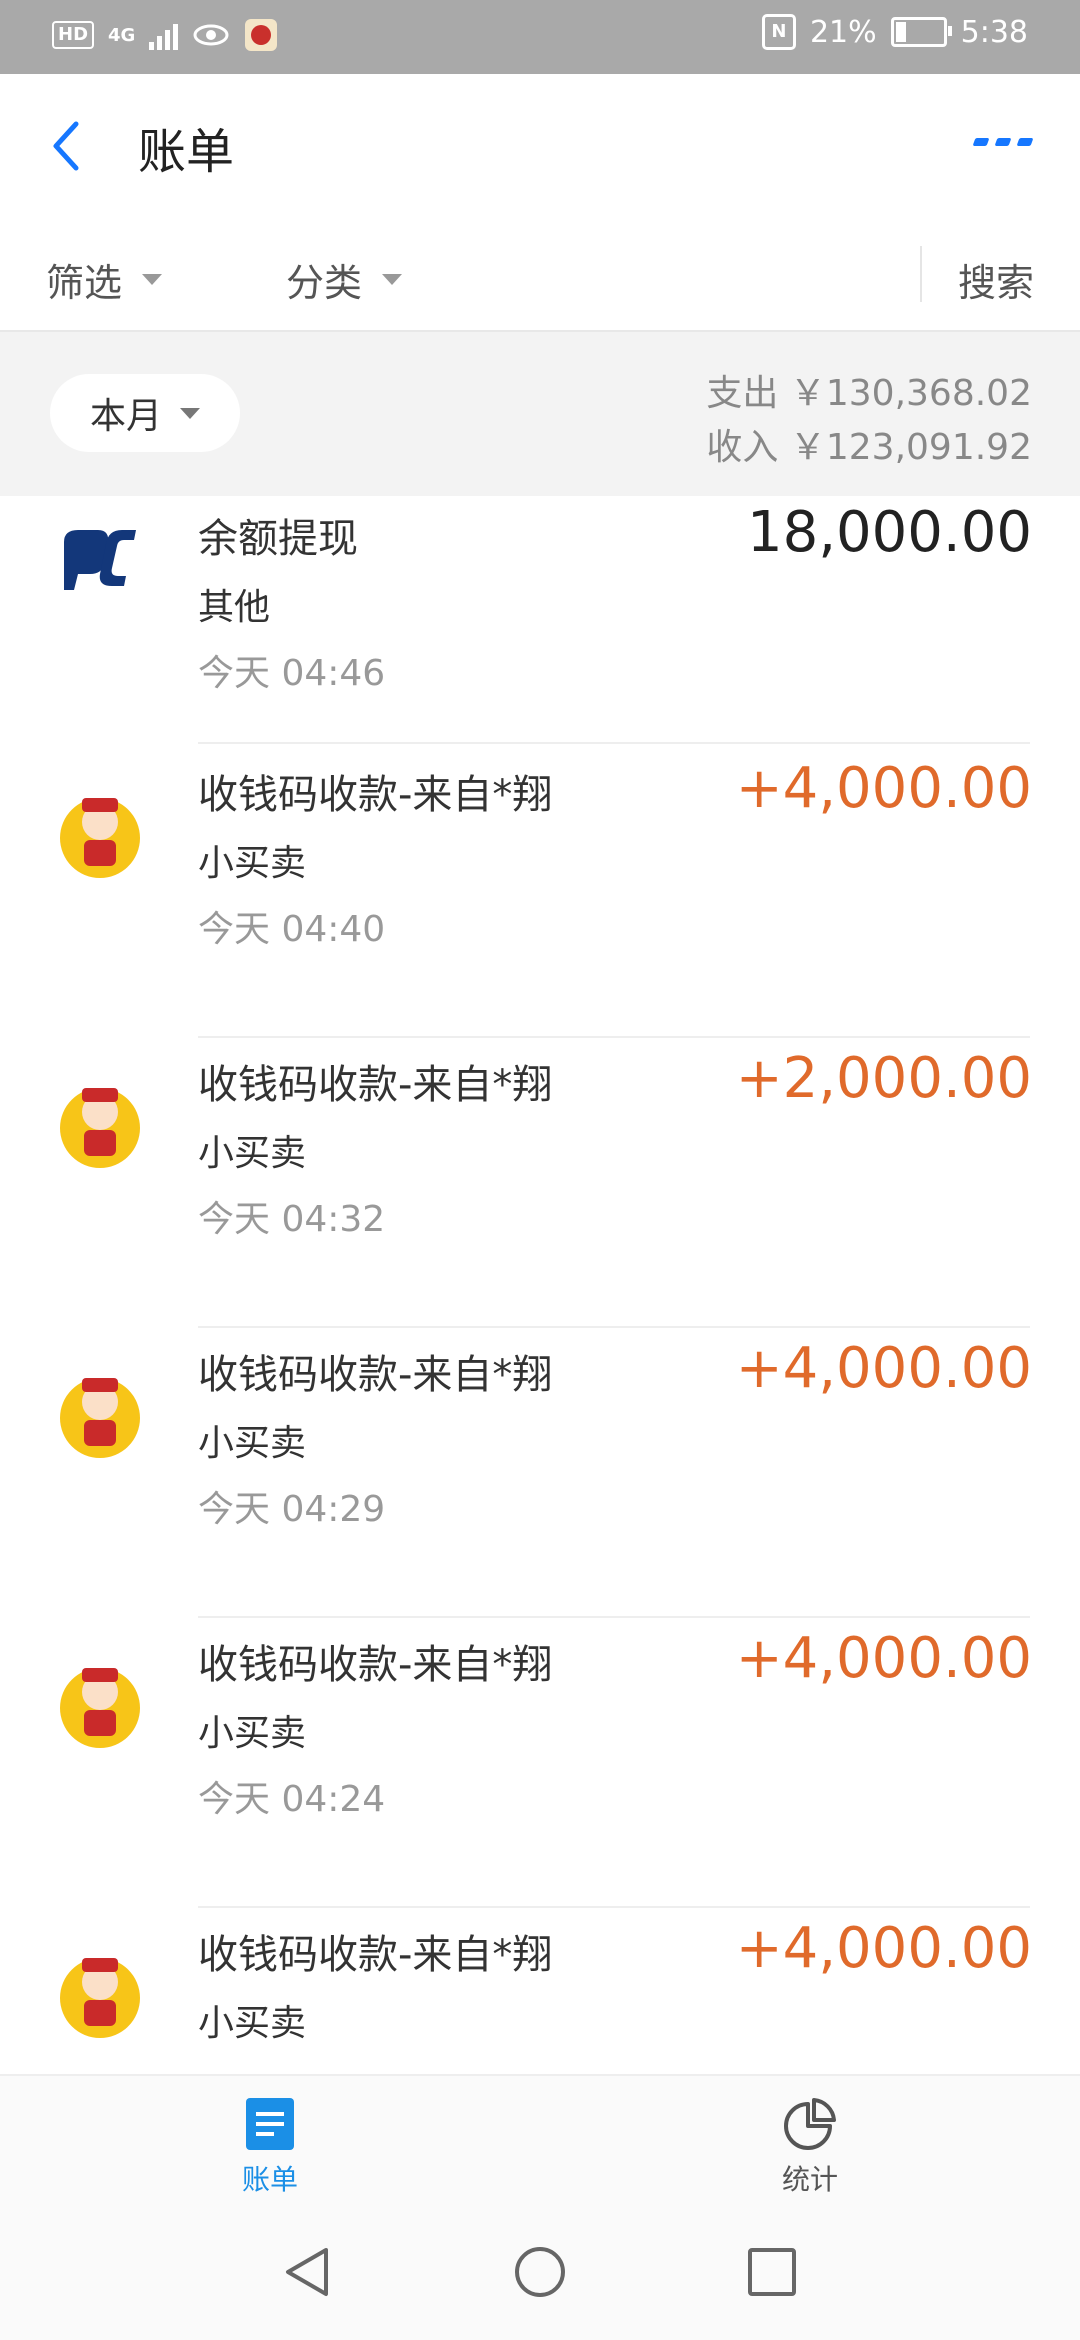 The image size is (1080, 2340). Describe the element at coordinates (292, 929) in the screenshot. I see `transaction-time: 今天 04:40` at that location.